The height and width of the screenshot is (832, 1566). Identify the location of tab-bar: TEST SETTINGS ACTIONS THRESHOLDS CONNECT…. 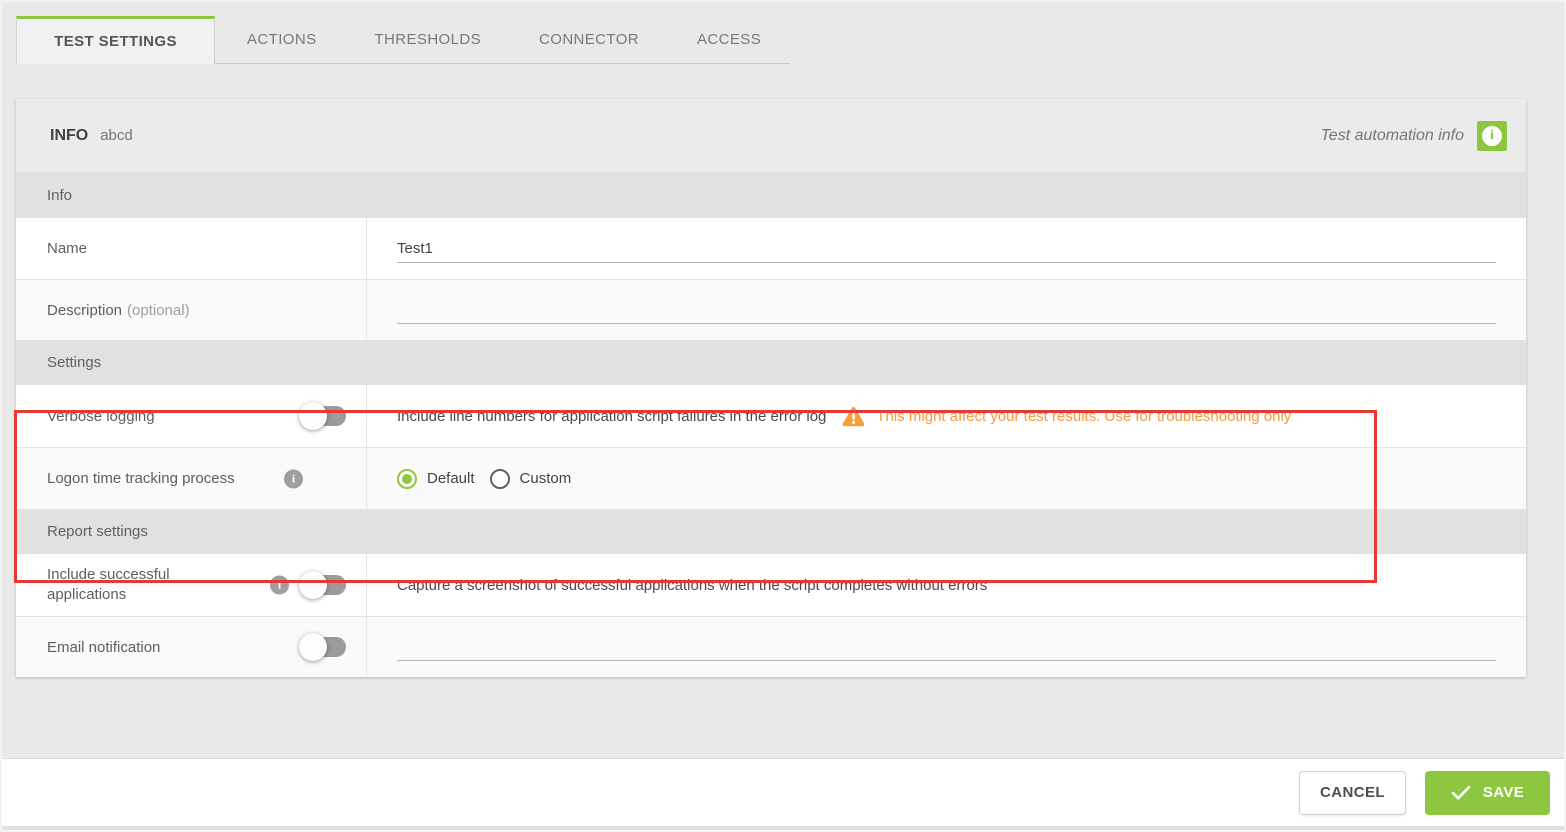
(403, 40).